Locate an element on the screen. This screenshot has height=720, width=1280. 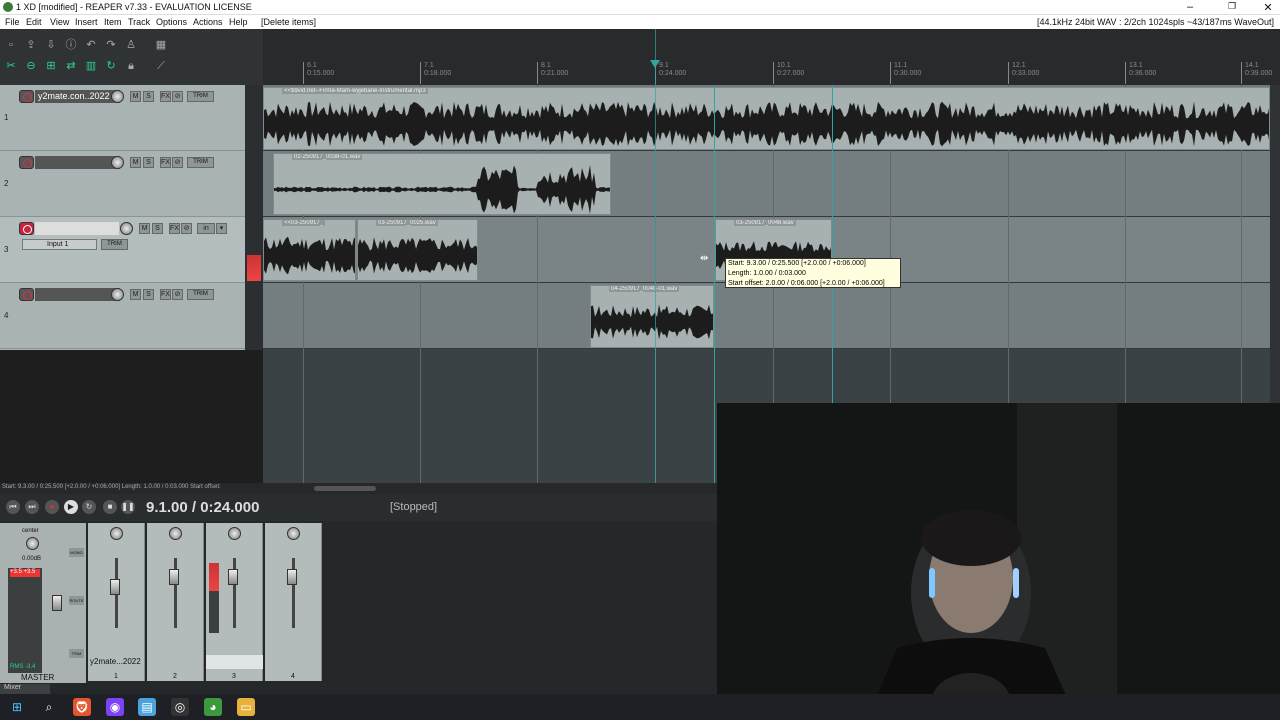
undo-icon: ↶ is located at coordinates (91, 45).